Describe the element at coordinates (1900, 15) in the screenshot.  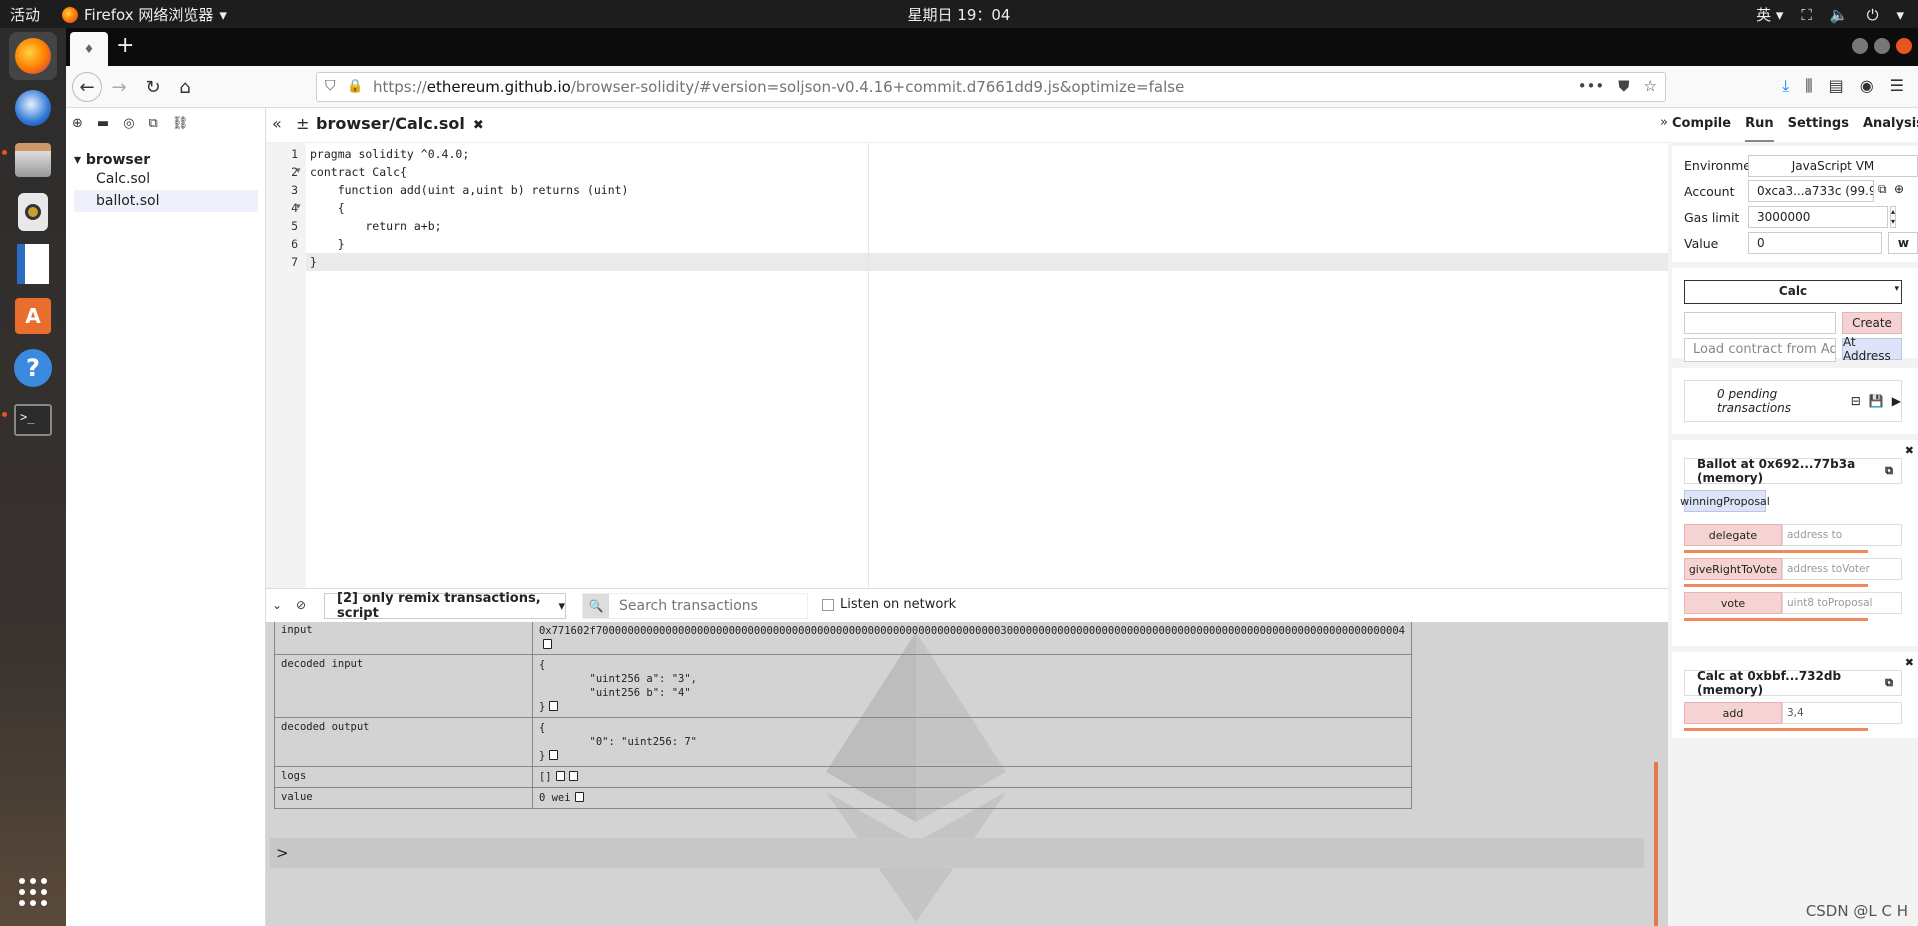
I see `chevron-down-icon: ▾` at that location.